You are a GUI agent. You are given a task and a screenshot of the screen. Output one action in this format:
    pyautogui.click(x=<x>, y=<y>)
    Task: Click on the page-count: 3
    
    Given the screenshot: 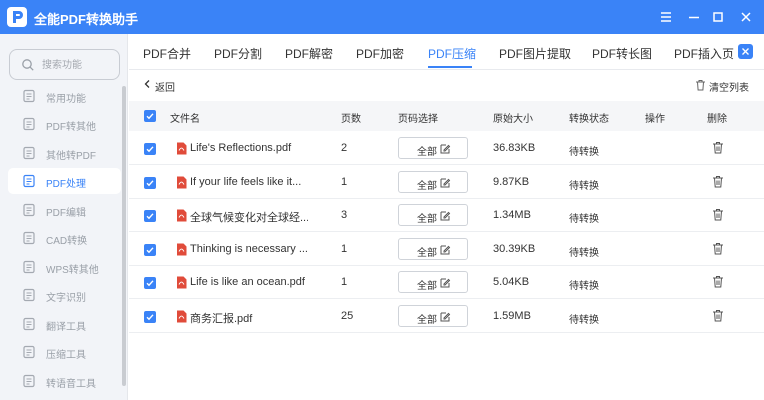 What is the action you would take?
    pyautogui.click(x=344, y=215)
    